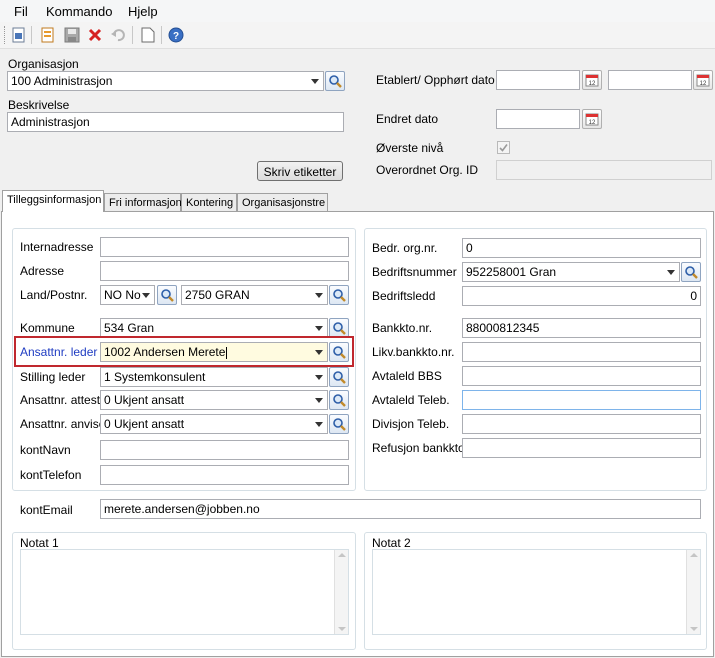  What do you see at coordinates (224, 271) in the screenshot?
I see `adresse-input` at bounding box center [224, 271].